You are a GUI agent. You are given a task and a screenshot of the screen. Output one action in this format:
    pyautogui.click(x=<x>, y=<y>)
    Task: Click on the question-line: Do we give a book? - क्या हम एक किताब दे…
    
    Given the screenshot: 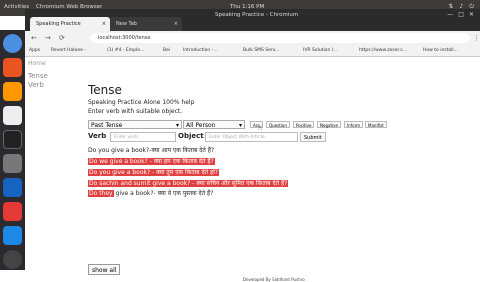 What is the action you would take?
    pyautogui.click(x=151, y=161)
    